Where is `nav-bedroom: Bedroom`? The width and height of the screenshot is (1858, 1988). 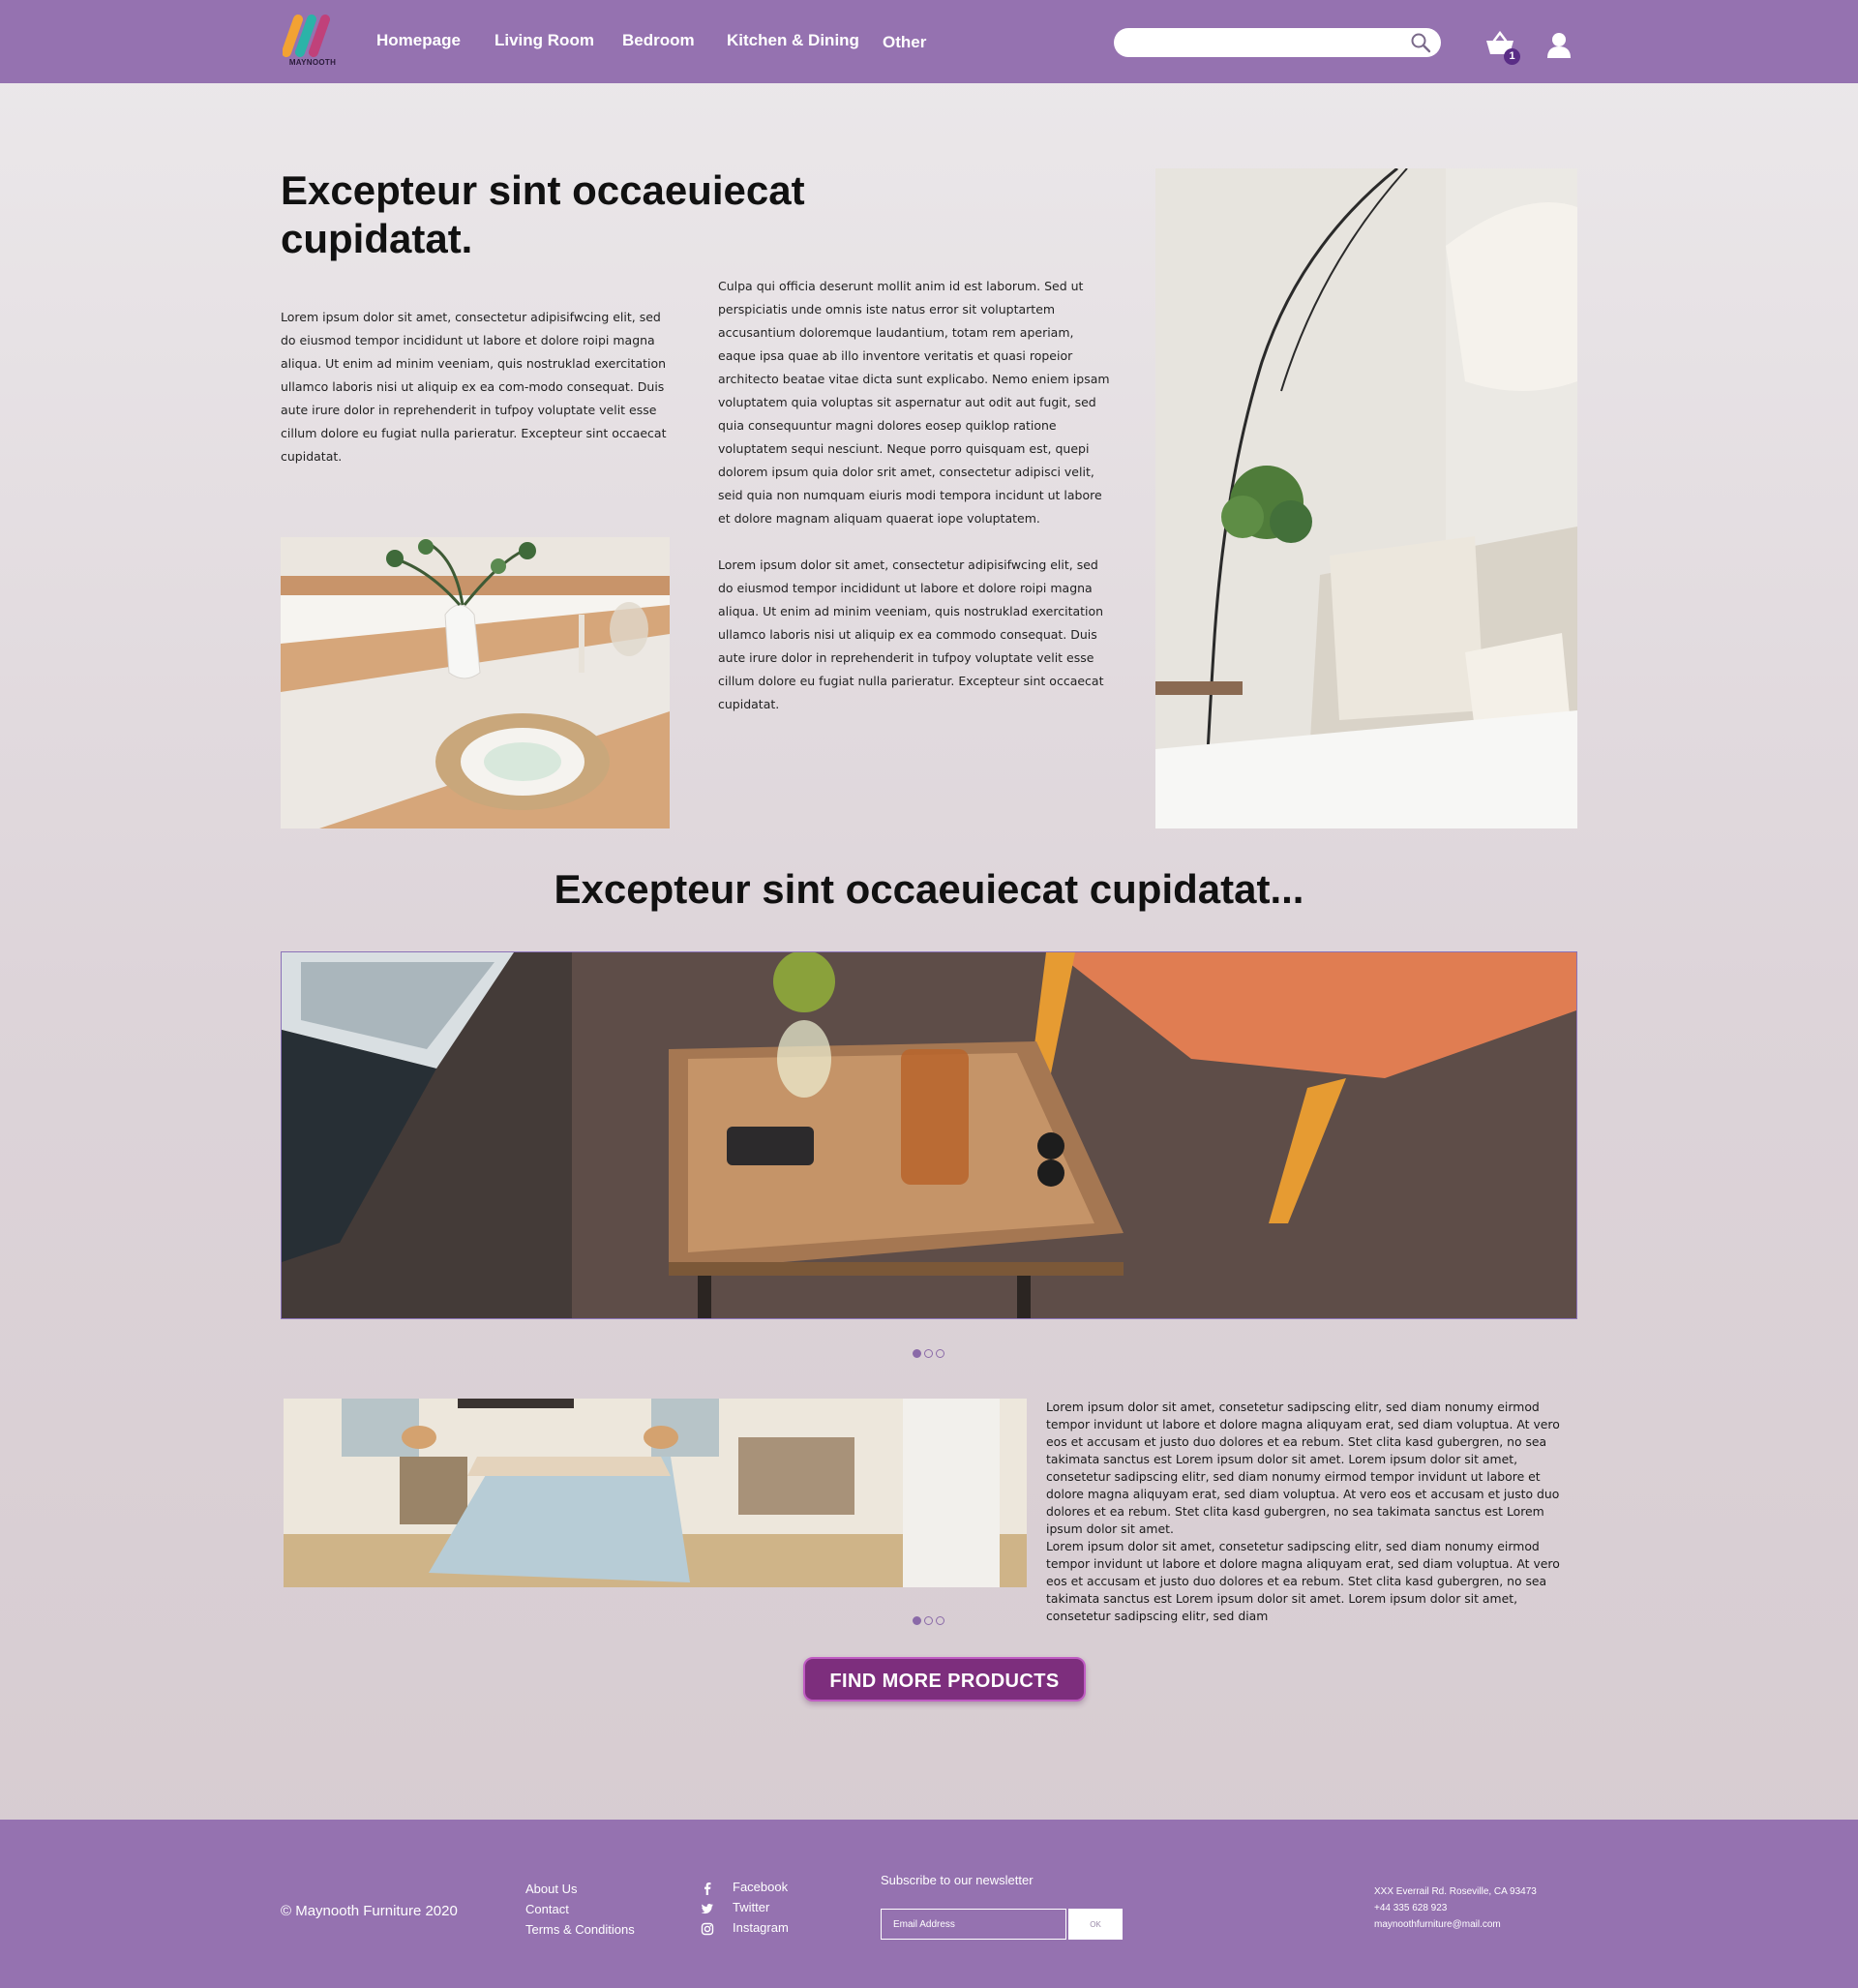
nav-bedroom: Bedroom is located at coordinates (658, 40).